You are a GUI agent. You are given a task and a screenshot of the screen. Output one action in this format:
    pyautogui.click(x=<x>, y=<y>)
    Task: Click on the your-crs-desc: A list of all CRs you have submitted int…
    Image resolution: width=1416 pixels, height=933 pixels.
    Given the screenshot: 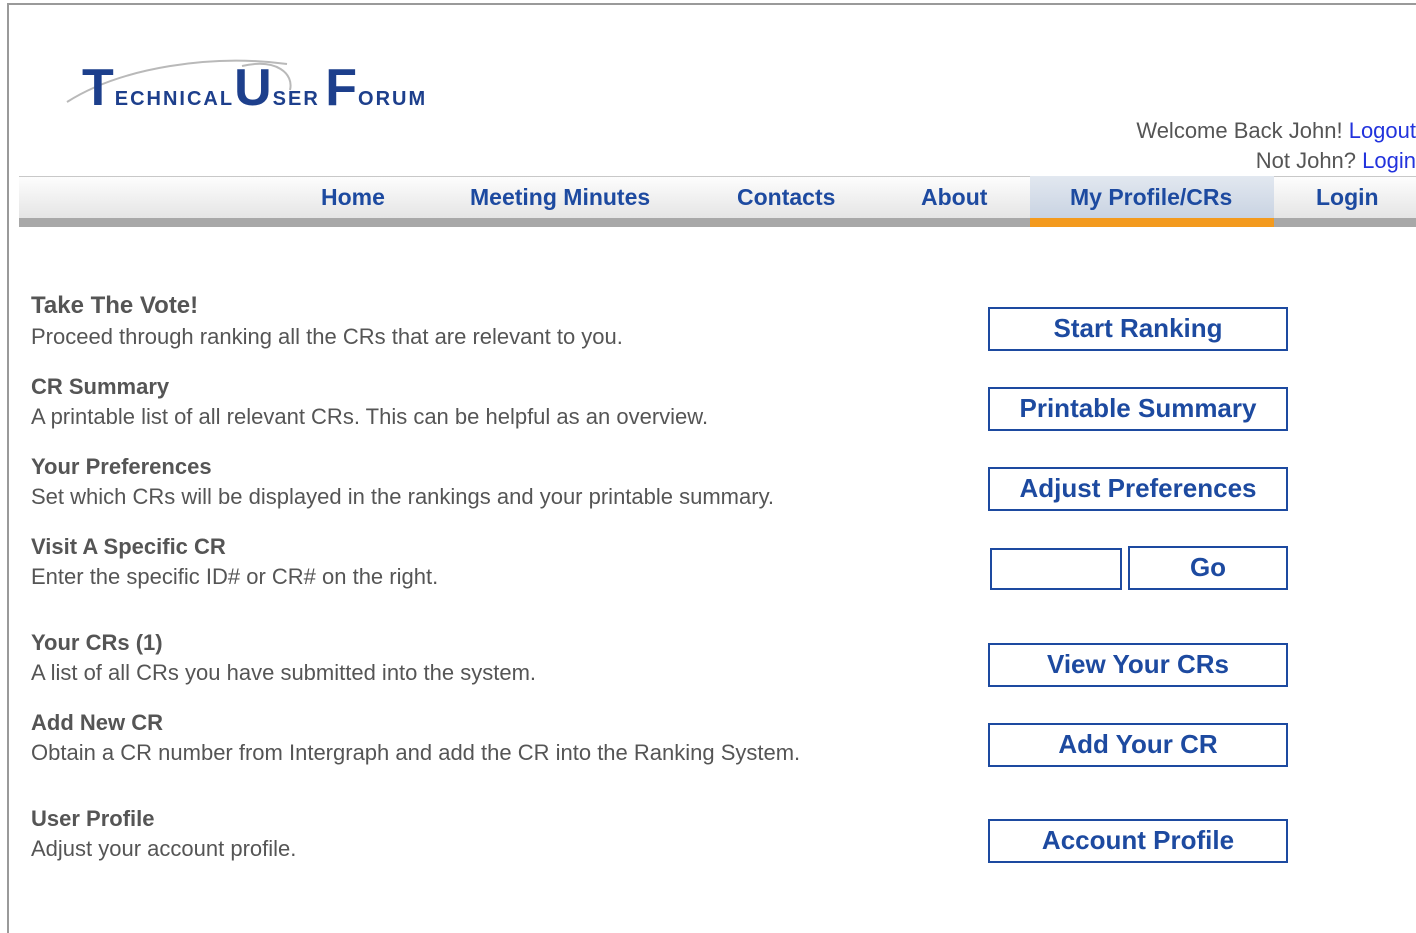 What is the action you would take?
    pyautogui.click(x=284, y=672)
    